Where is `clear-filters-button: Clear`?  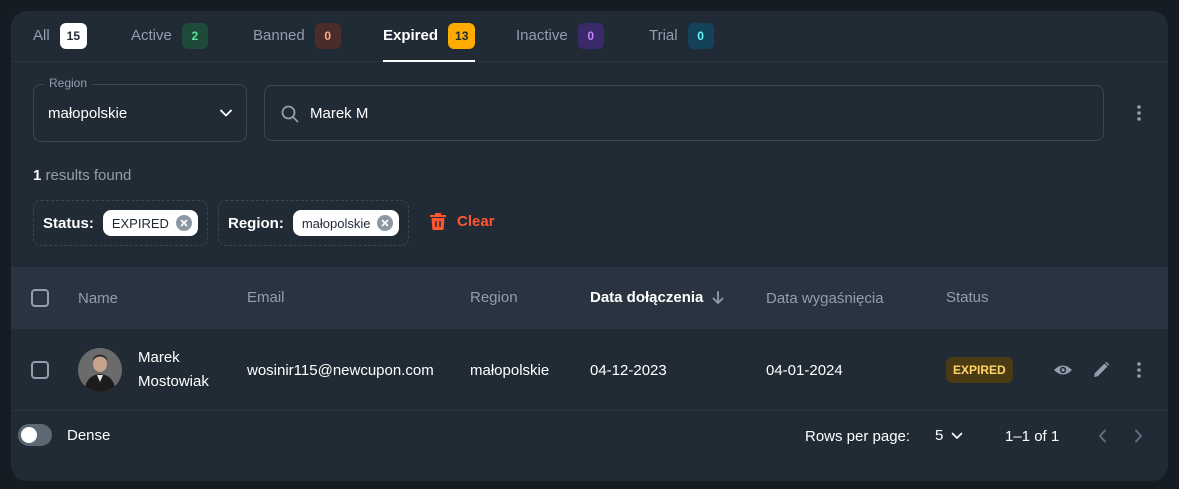 clear-filters-button: Clear is located at coordinates (462, 221).